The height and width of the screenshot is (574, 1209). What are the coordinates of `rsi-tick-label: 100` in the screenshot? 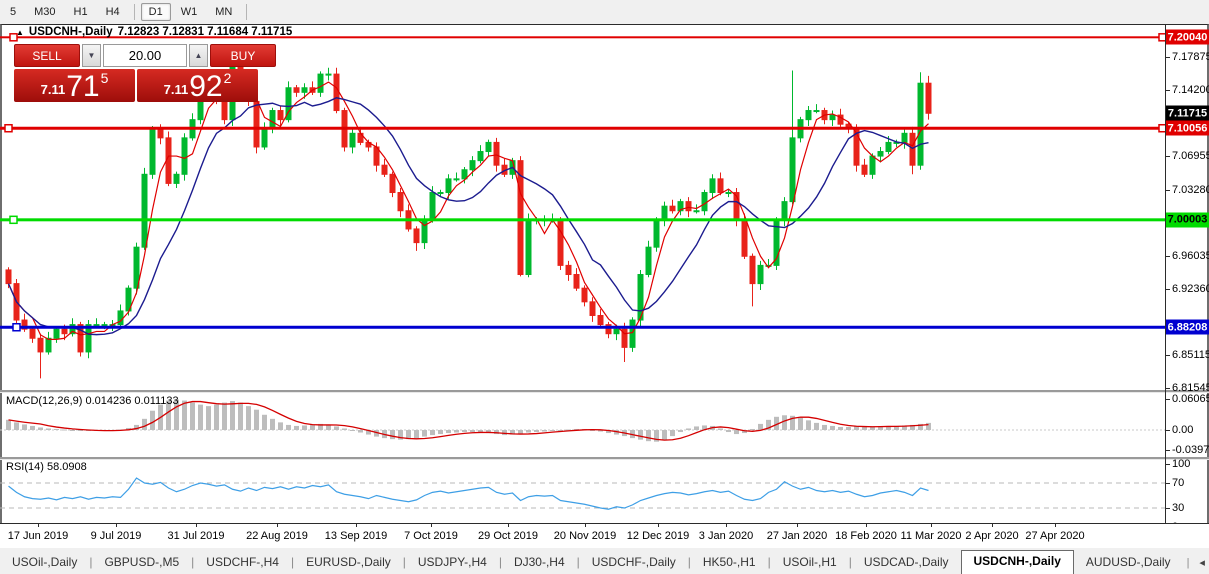 It's located at (1181, 464).